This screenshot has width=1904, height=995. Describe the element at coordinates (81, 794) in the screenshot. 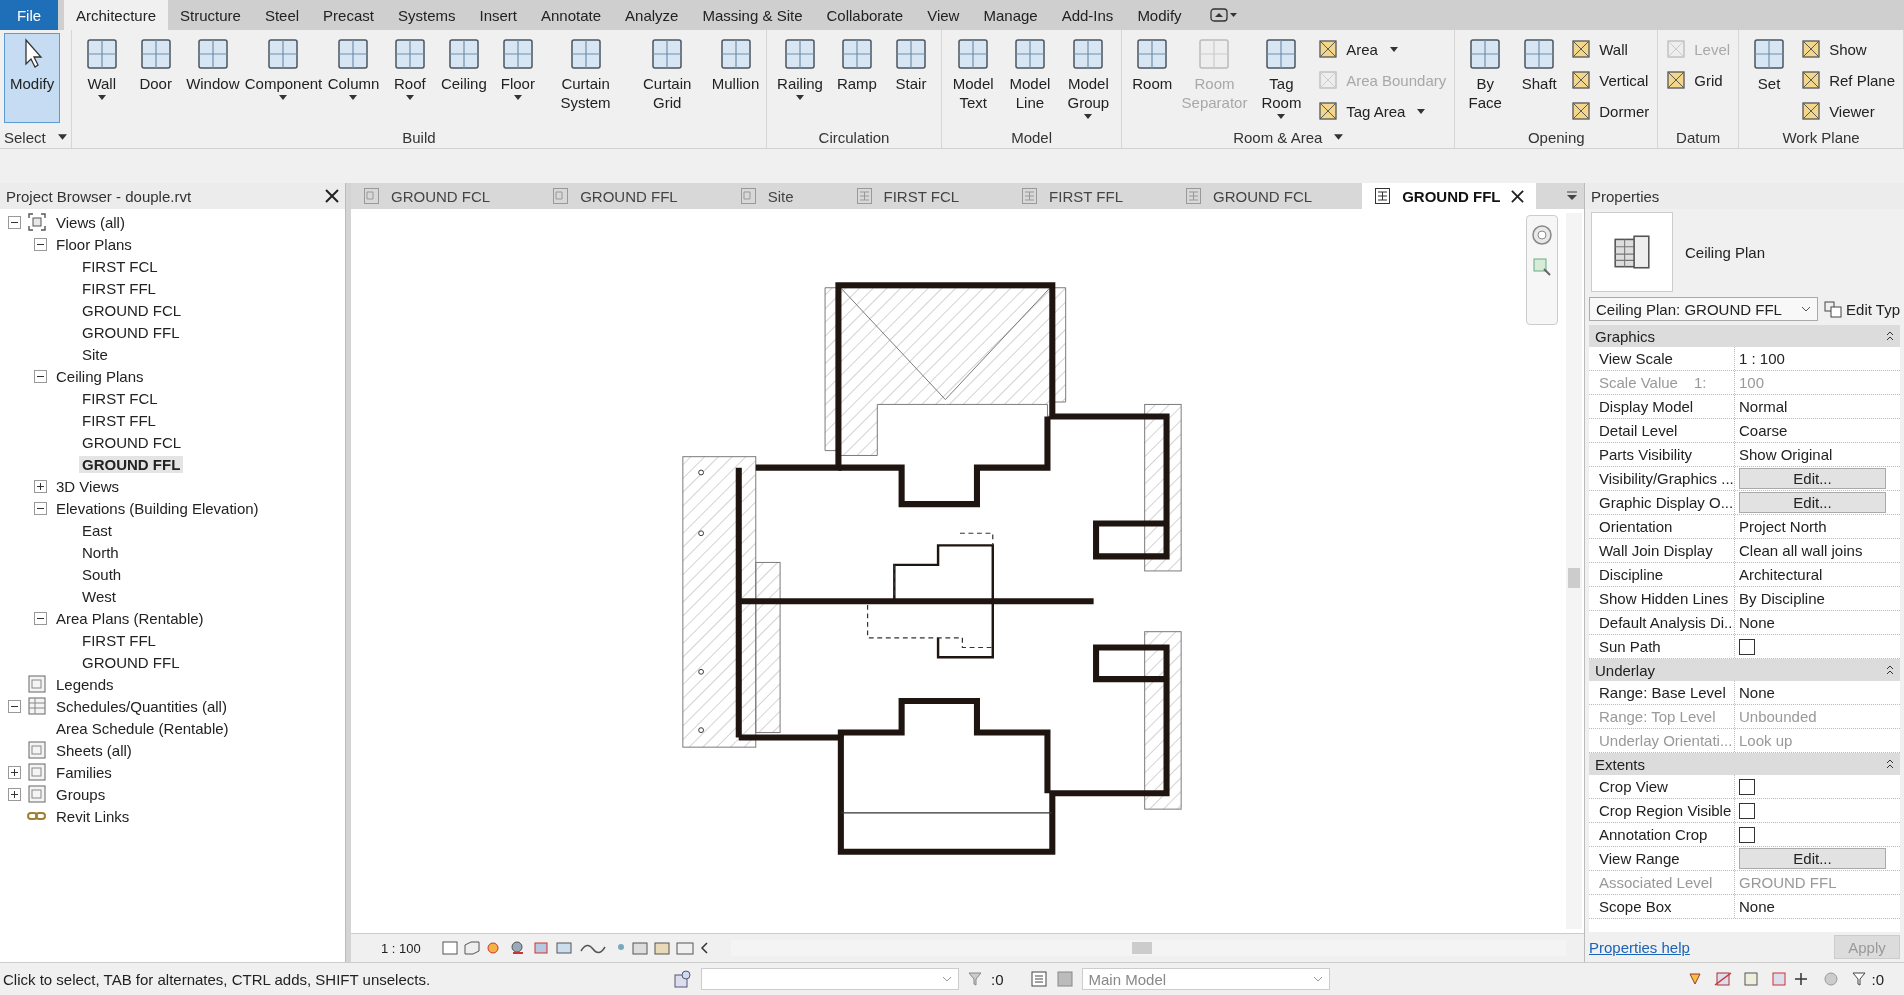

I see `tree-item: Groups` at that location.